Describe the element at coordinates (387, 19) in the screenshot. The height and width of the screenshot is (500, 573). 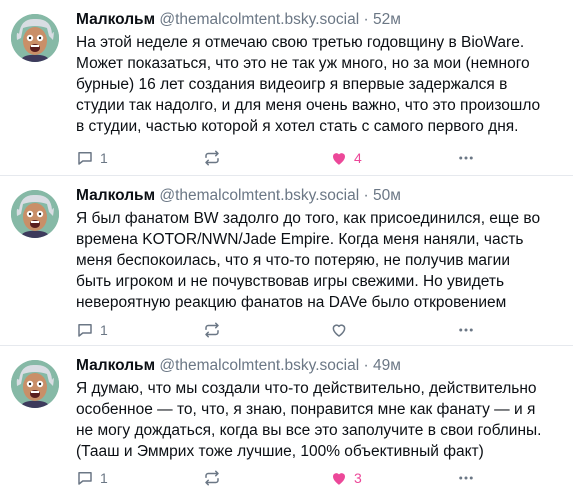
I see `post-time: 52м` at that location.